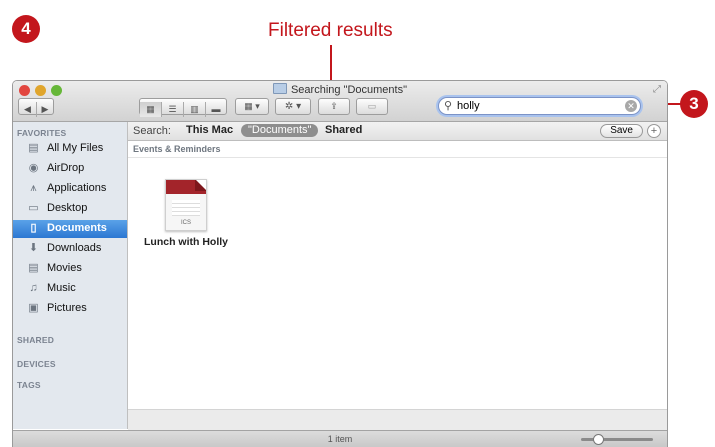  I want to click on calendar-document-icon: ICS, so click(186, 205).